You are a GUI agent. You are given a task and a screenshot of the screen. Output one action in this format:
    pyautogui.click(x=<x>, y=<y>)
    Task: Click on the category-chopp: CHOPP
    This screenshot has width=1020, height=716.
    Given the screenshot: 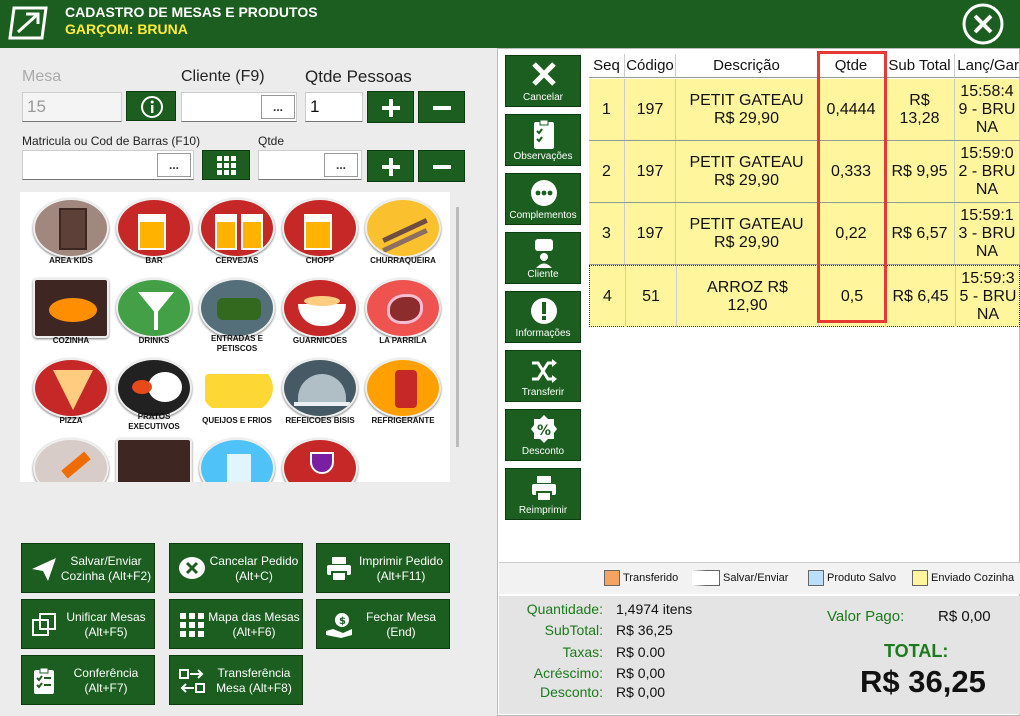 What is the action you would take?
    pyautogui.click(x=320, y=235)
    